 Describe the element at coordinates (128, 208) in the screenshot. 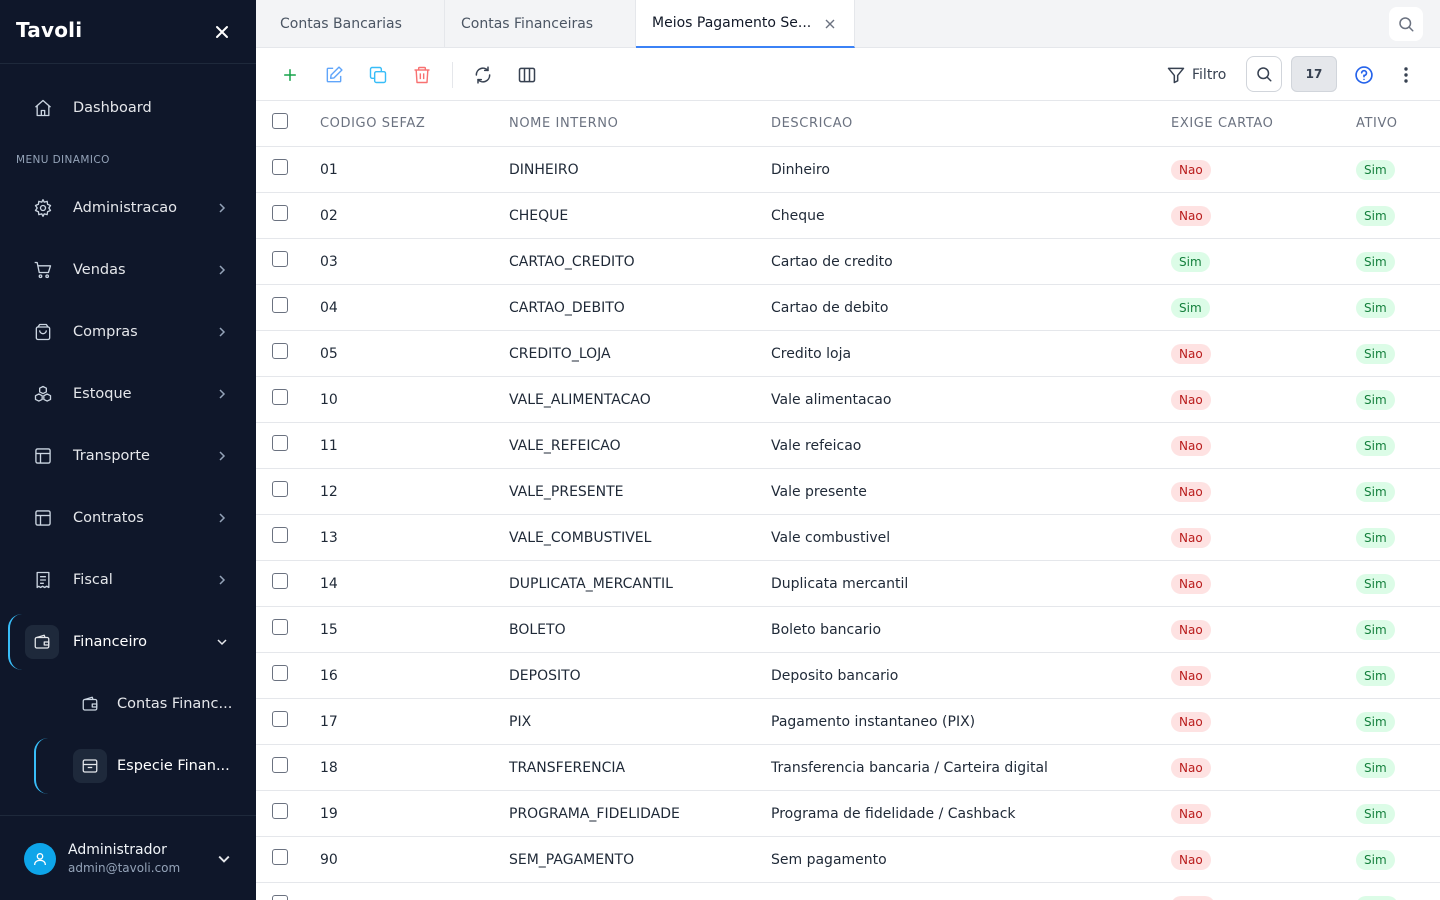

I see `sidebar-item-administracao: Administracao` at that location.